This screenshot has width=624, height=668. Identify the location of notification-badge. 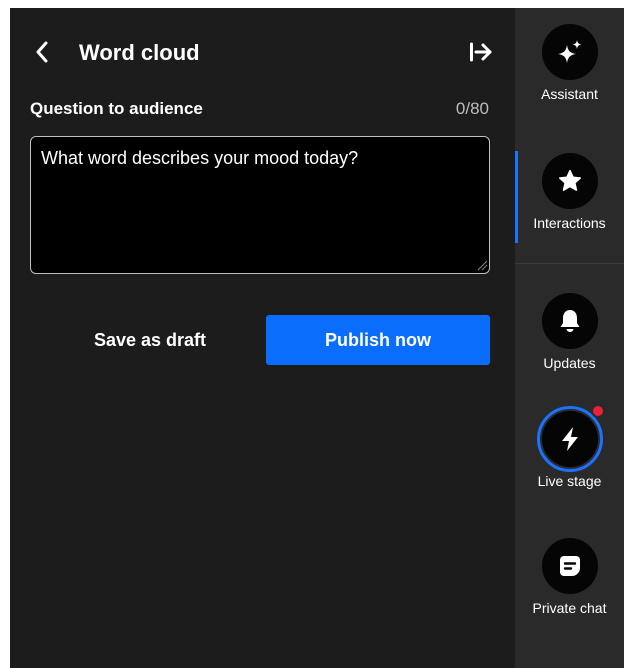
(598, 411).